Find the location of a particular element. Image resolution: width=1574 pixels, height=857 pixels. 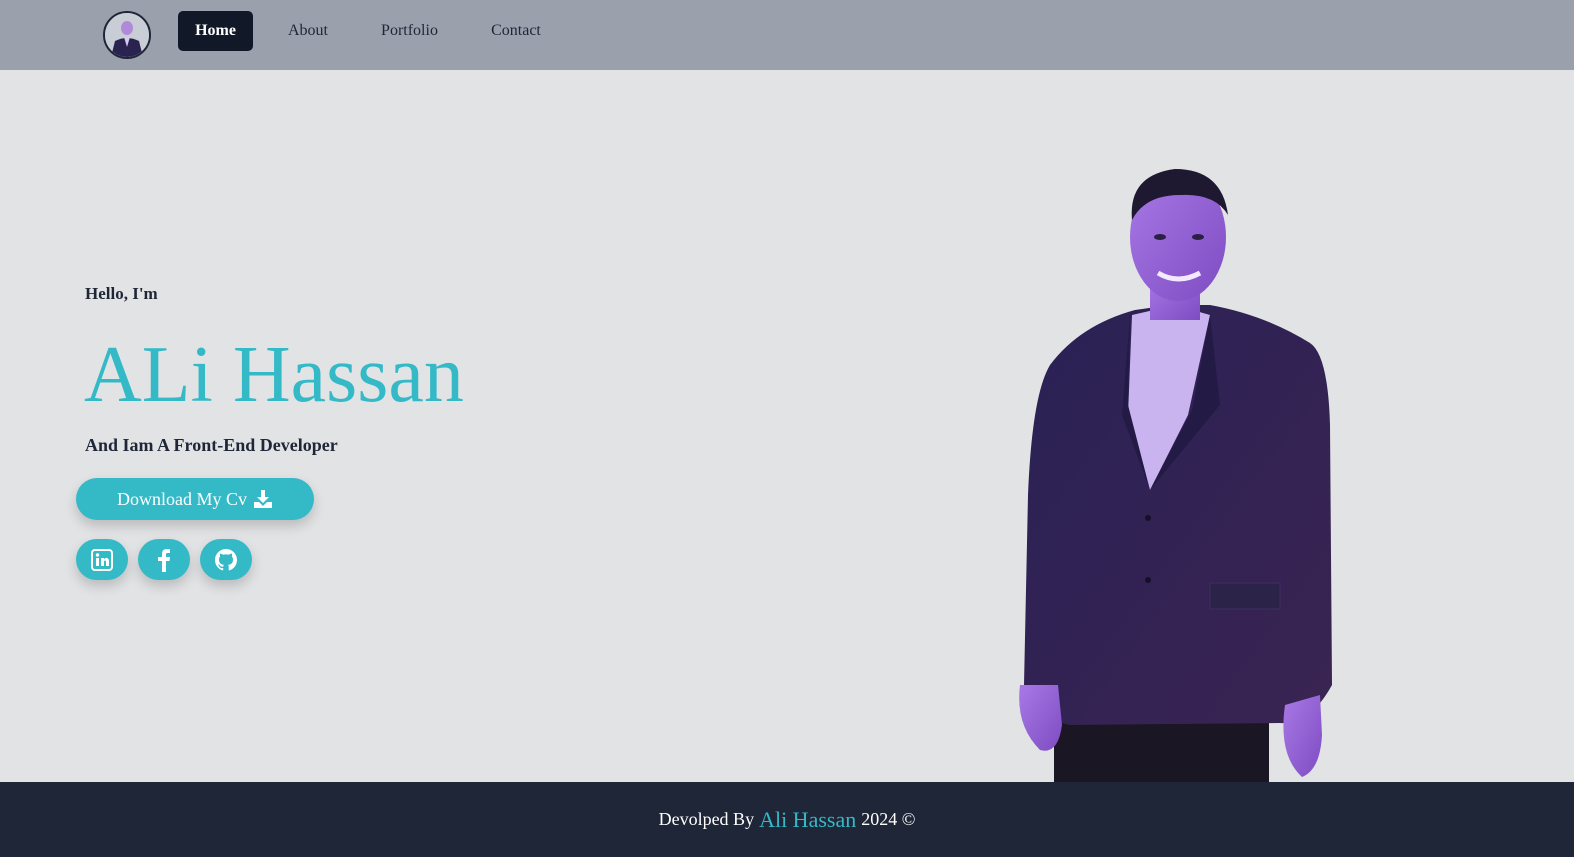

hero-greeting: Hello, I'm is located at coordinates (121, 293).